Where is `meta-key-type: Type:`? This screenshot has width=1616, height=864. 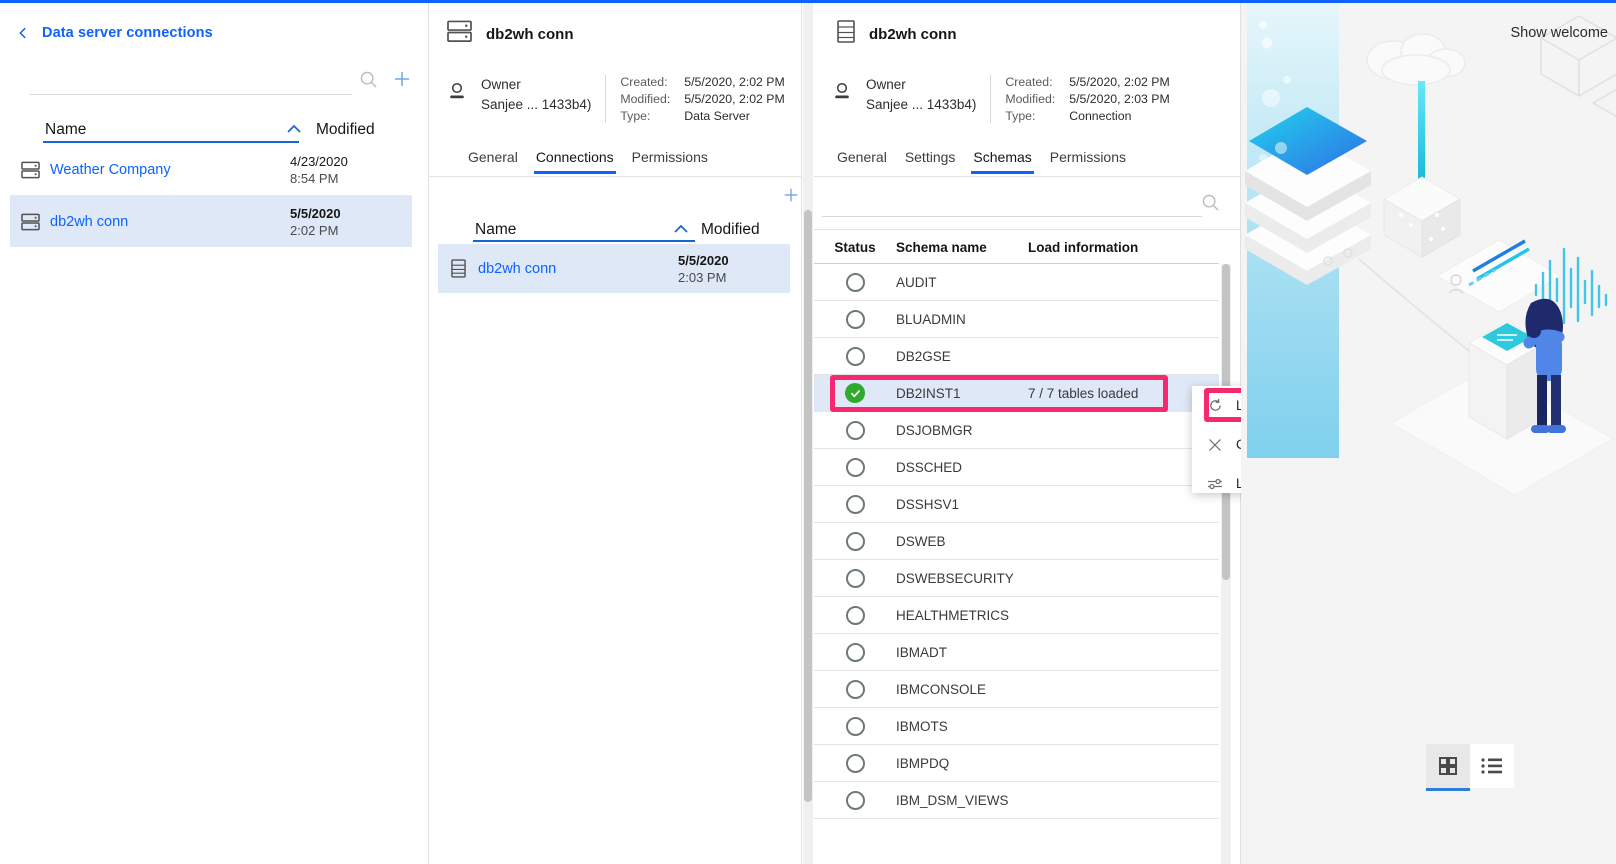 meta-key-type: Type: is located at coordinates (1020, 116).